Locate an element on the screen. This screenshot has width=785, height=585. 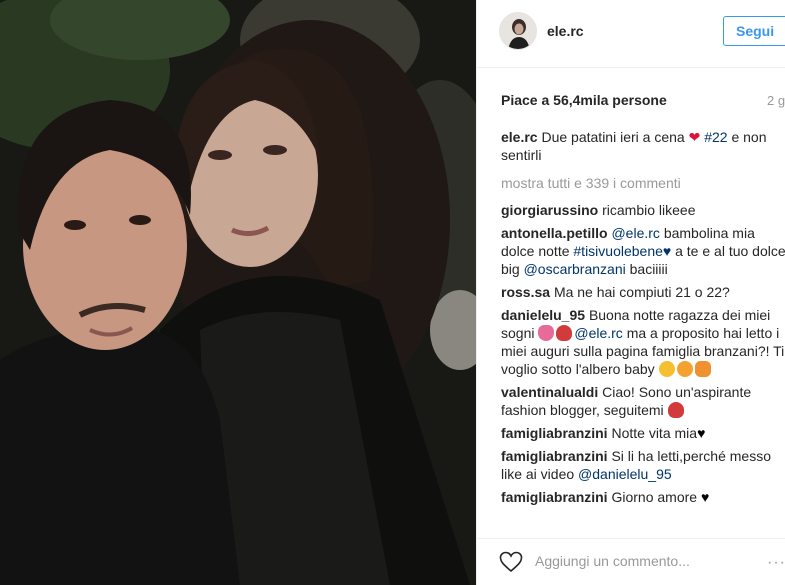
comment-username: giorgiarussino is located at coordinates (549, 210).